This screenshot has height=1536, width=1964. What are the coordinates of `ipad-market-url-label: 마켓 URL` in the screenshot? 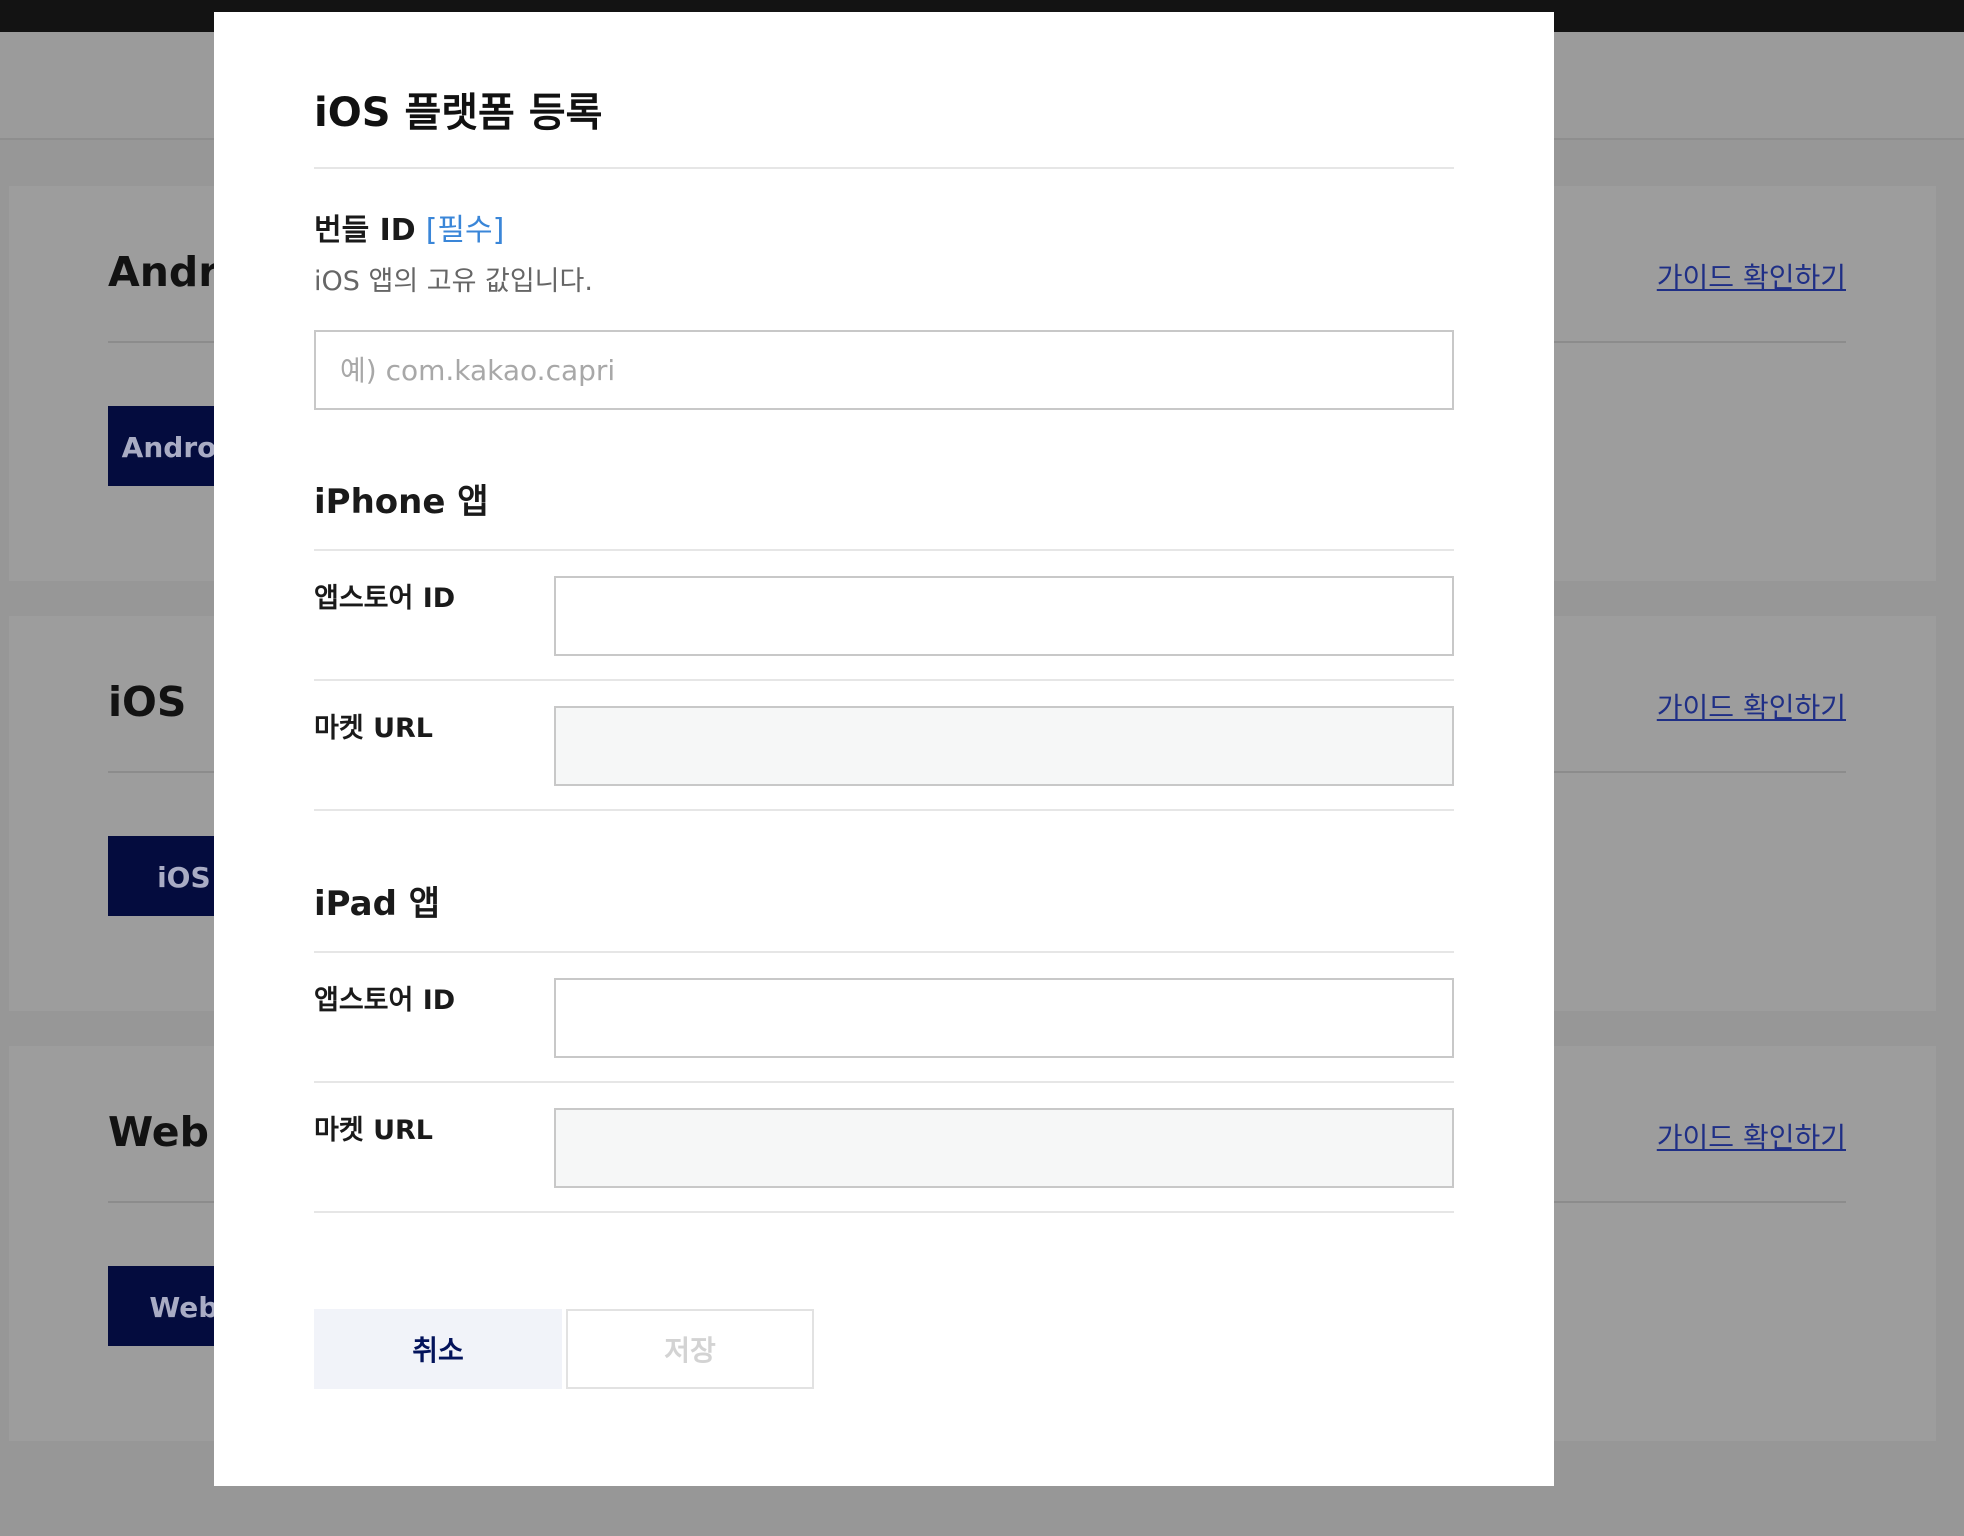 It's located at (373, 1130).